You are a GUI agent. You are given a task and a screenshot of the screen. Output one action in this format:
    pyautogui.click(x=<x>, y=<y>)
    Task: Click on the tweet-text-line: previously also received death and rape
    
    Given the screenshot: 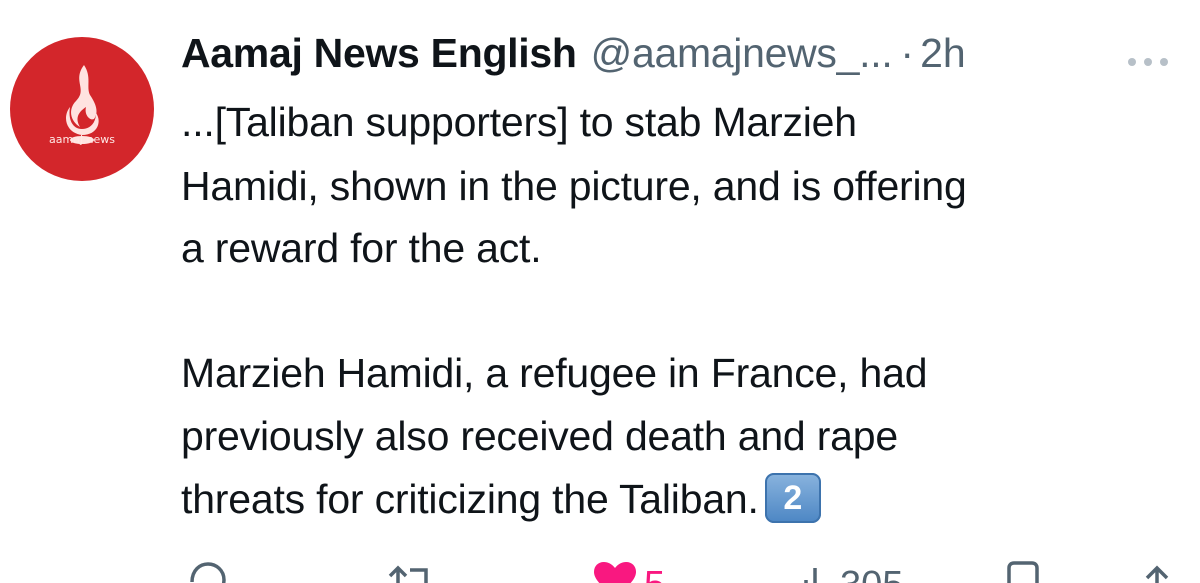 What is the action you would take?
    pyautogui.click(x=539, y=436)
    